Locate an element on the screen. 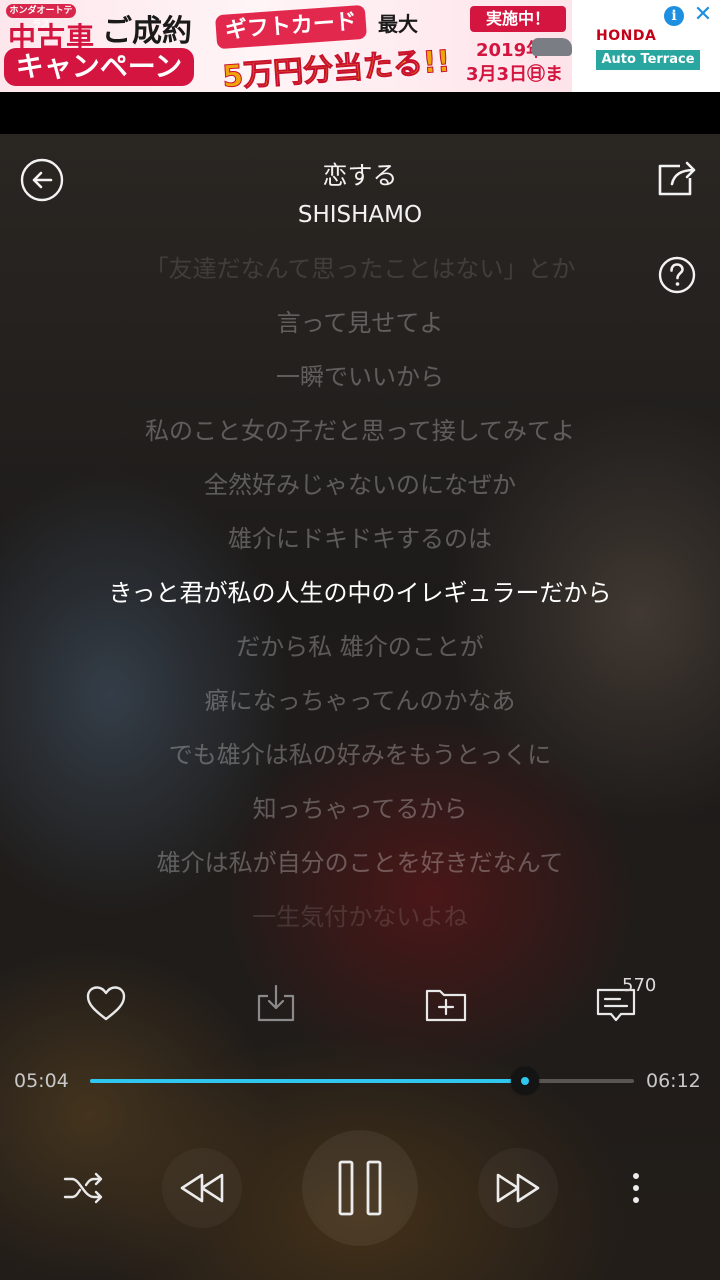 This screenshot has width=720, height=1280. song-artist: SHISHAMO is located at coordinates (360, 215).